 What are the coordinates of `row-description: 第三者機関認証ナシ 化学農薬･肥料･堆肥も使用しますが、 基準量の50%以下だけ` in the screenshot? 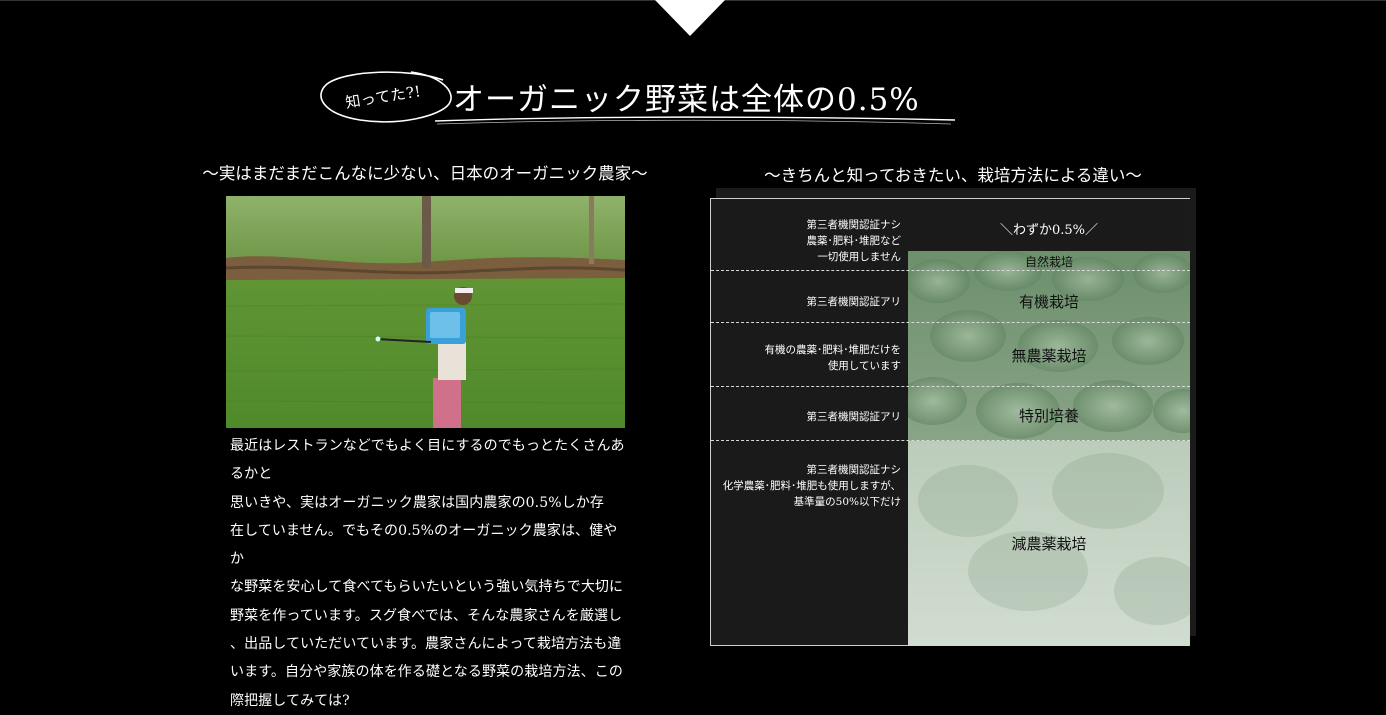 It's located at (811, 486).